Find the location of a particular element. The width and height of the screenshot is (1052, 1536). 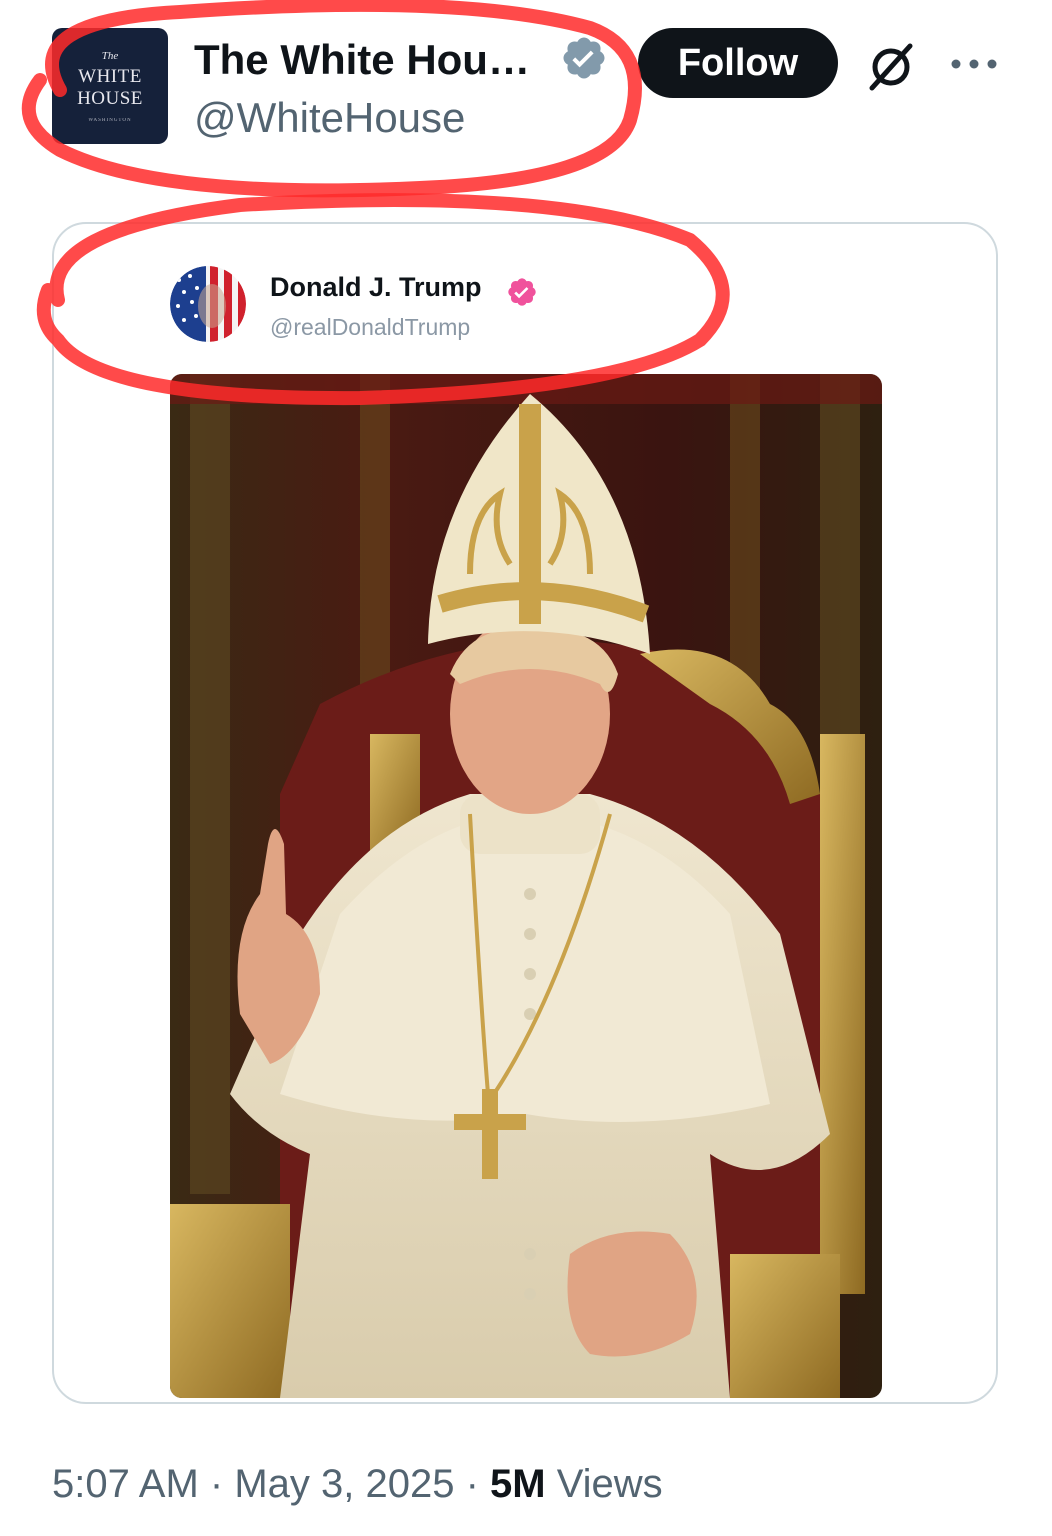

quote-author-handle: @realDonaldTrump is located at coordinates (370, 327).